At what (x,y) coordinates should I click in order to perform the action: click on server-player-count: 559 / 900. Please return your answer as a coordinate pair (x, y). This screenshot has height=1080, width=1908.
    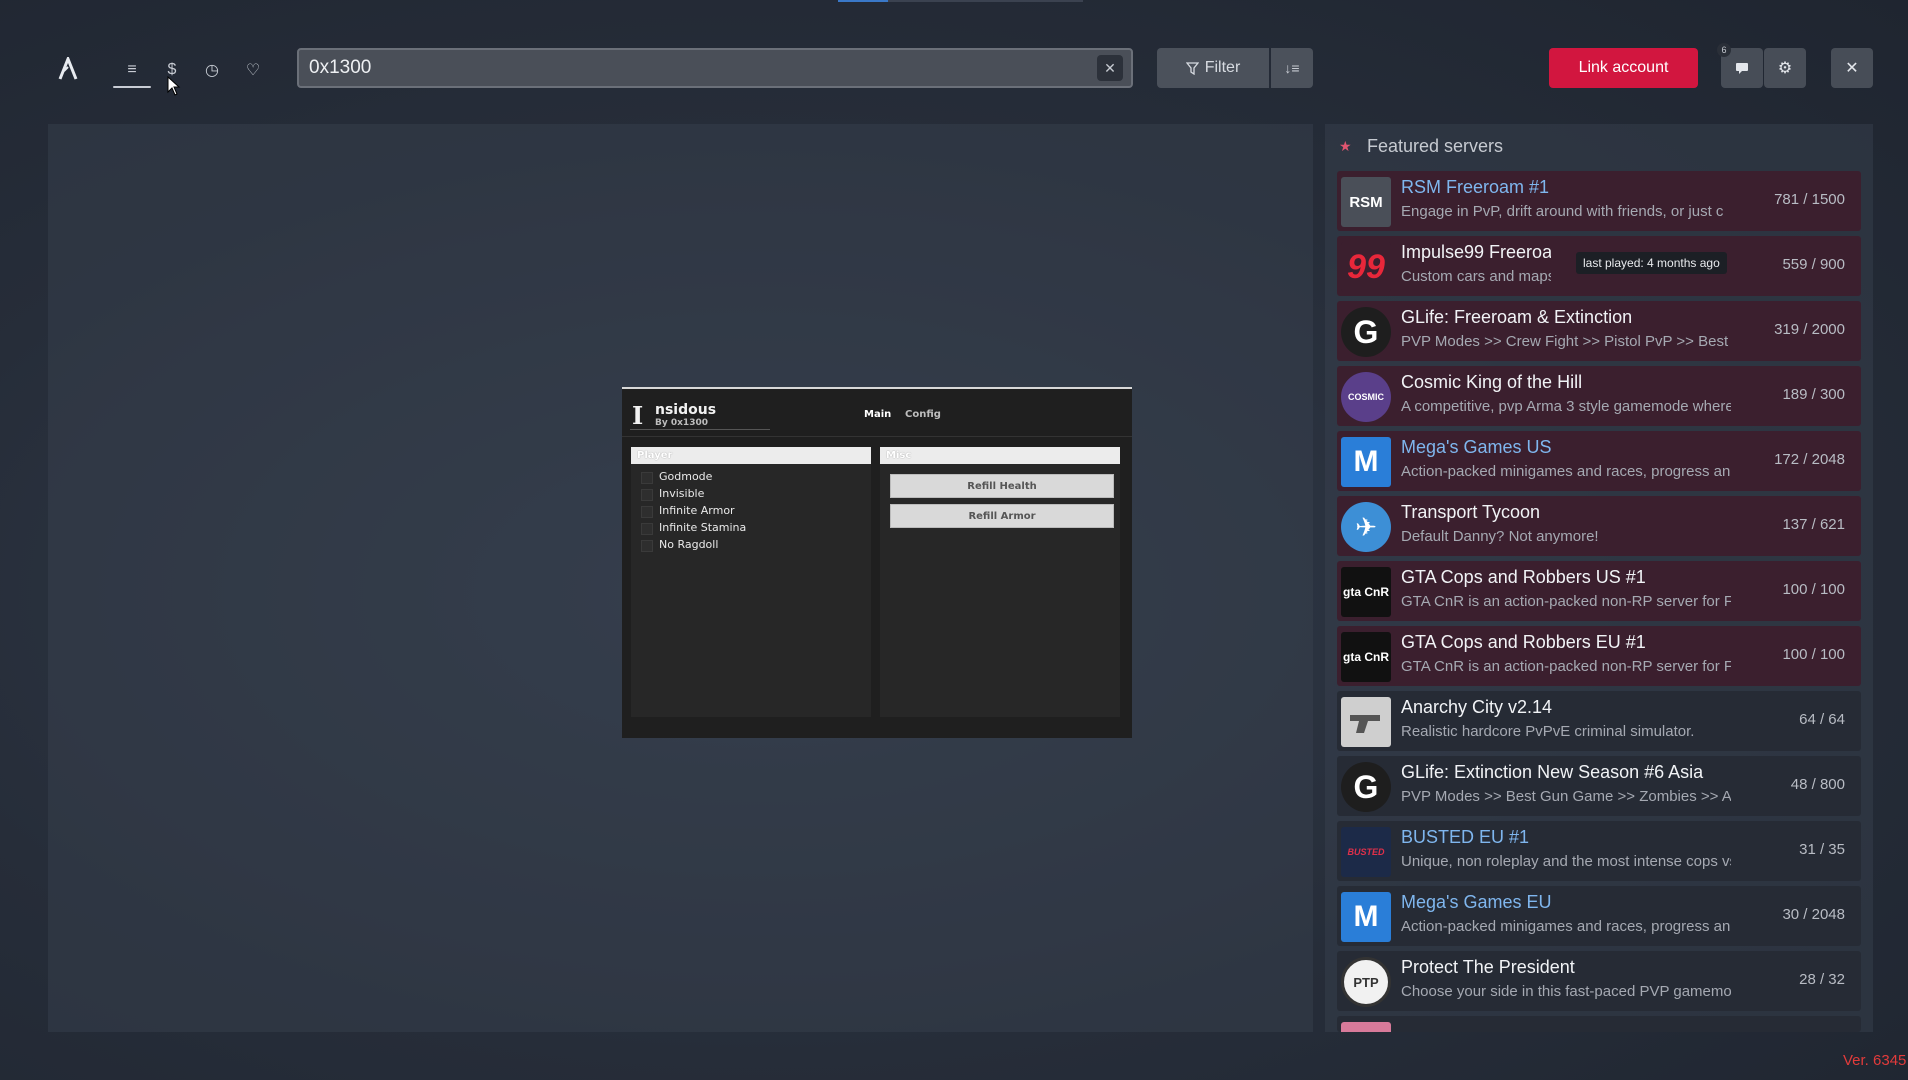
    Looking at the image, I should click on (1813, 264).